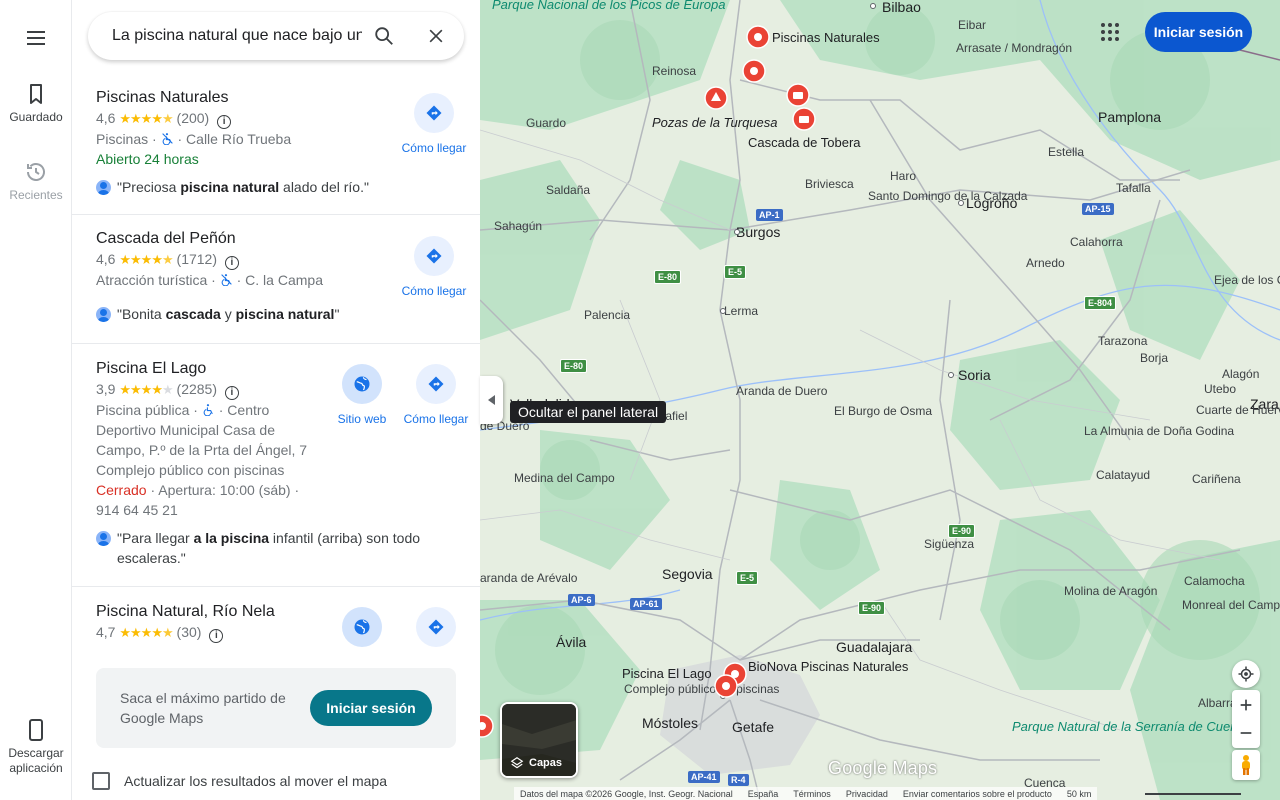 This screenshot has height=800, width=1280. I want to click on map-label-santo-domingo: Santo Domingo de la Calzada, so click(947, 196).